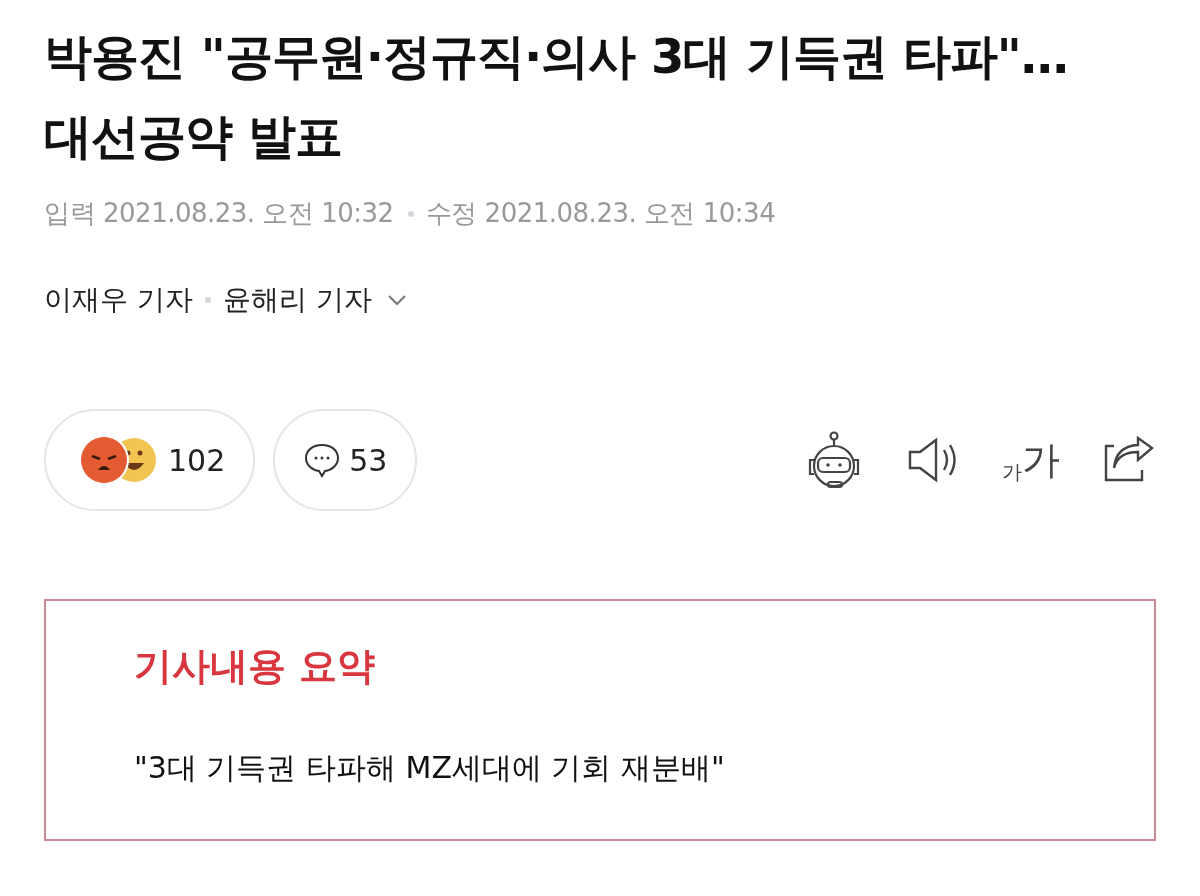 The image size is (1200, 896). Describe the element at coordinates (297, 300) in the screenshot. I see `reporter-name: 윤해리 기자` at that location.